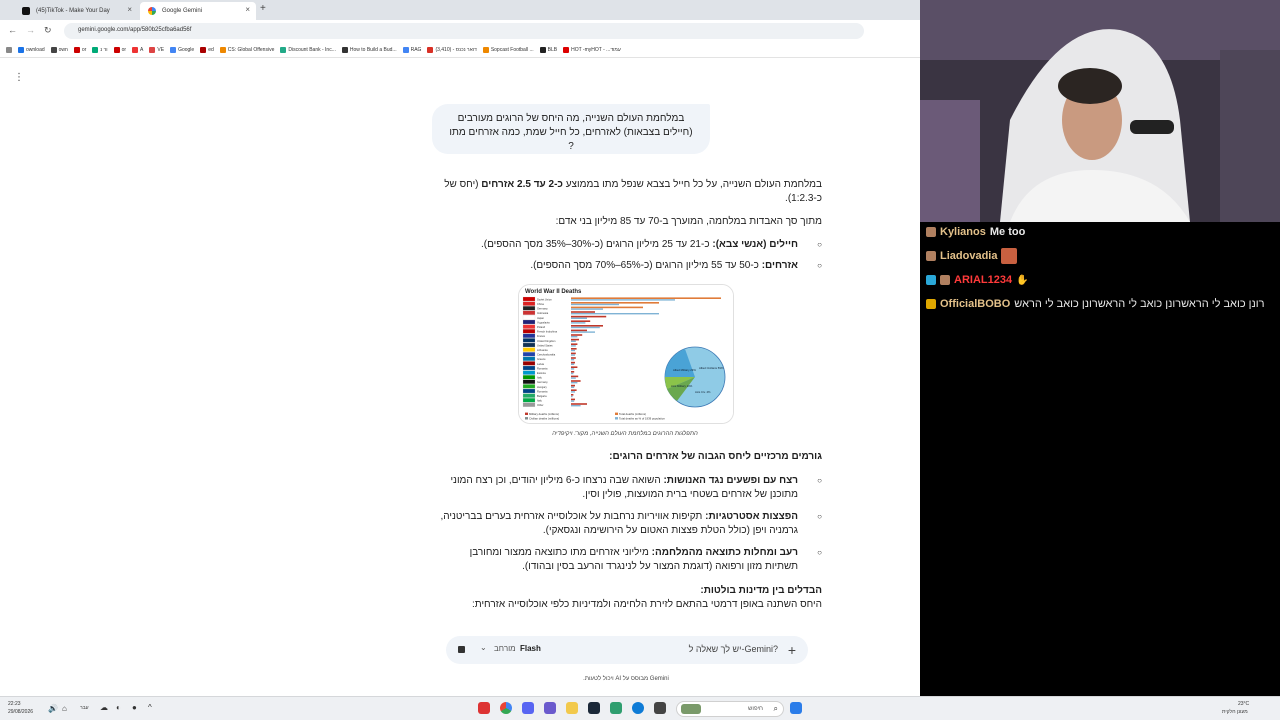 Image resolution: width=1280 pixels, height=720 pixels. Describe the element at coordinates (616, 413) in the screenshot. I see `legend-swatch` at that location.